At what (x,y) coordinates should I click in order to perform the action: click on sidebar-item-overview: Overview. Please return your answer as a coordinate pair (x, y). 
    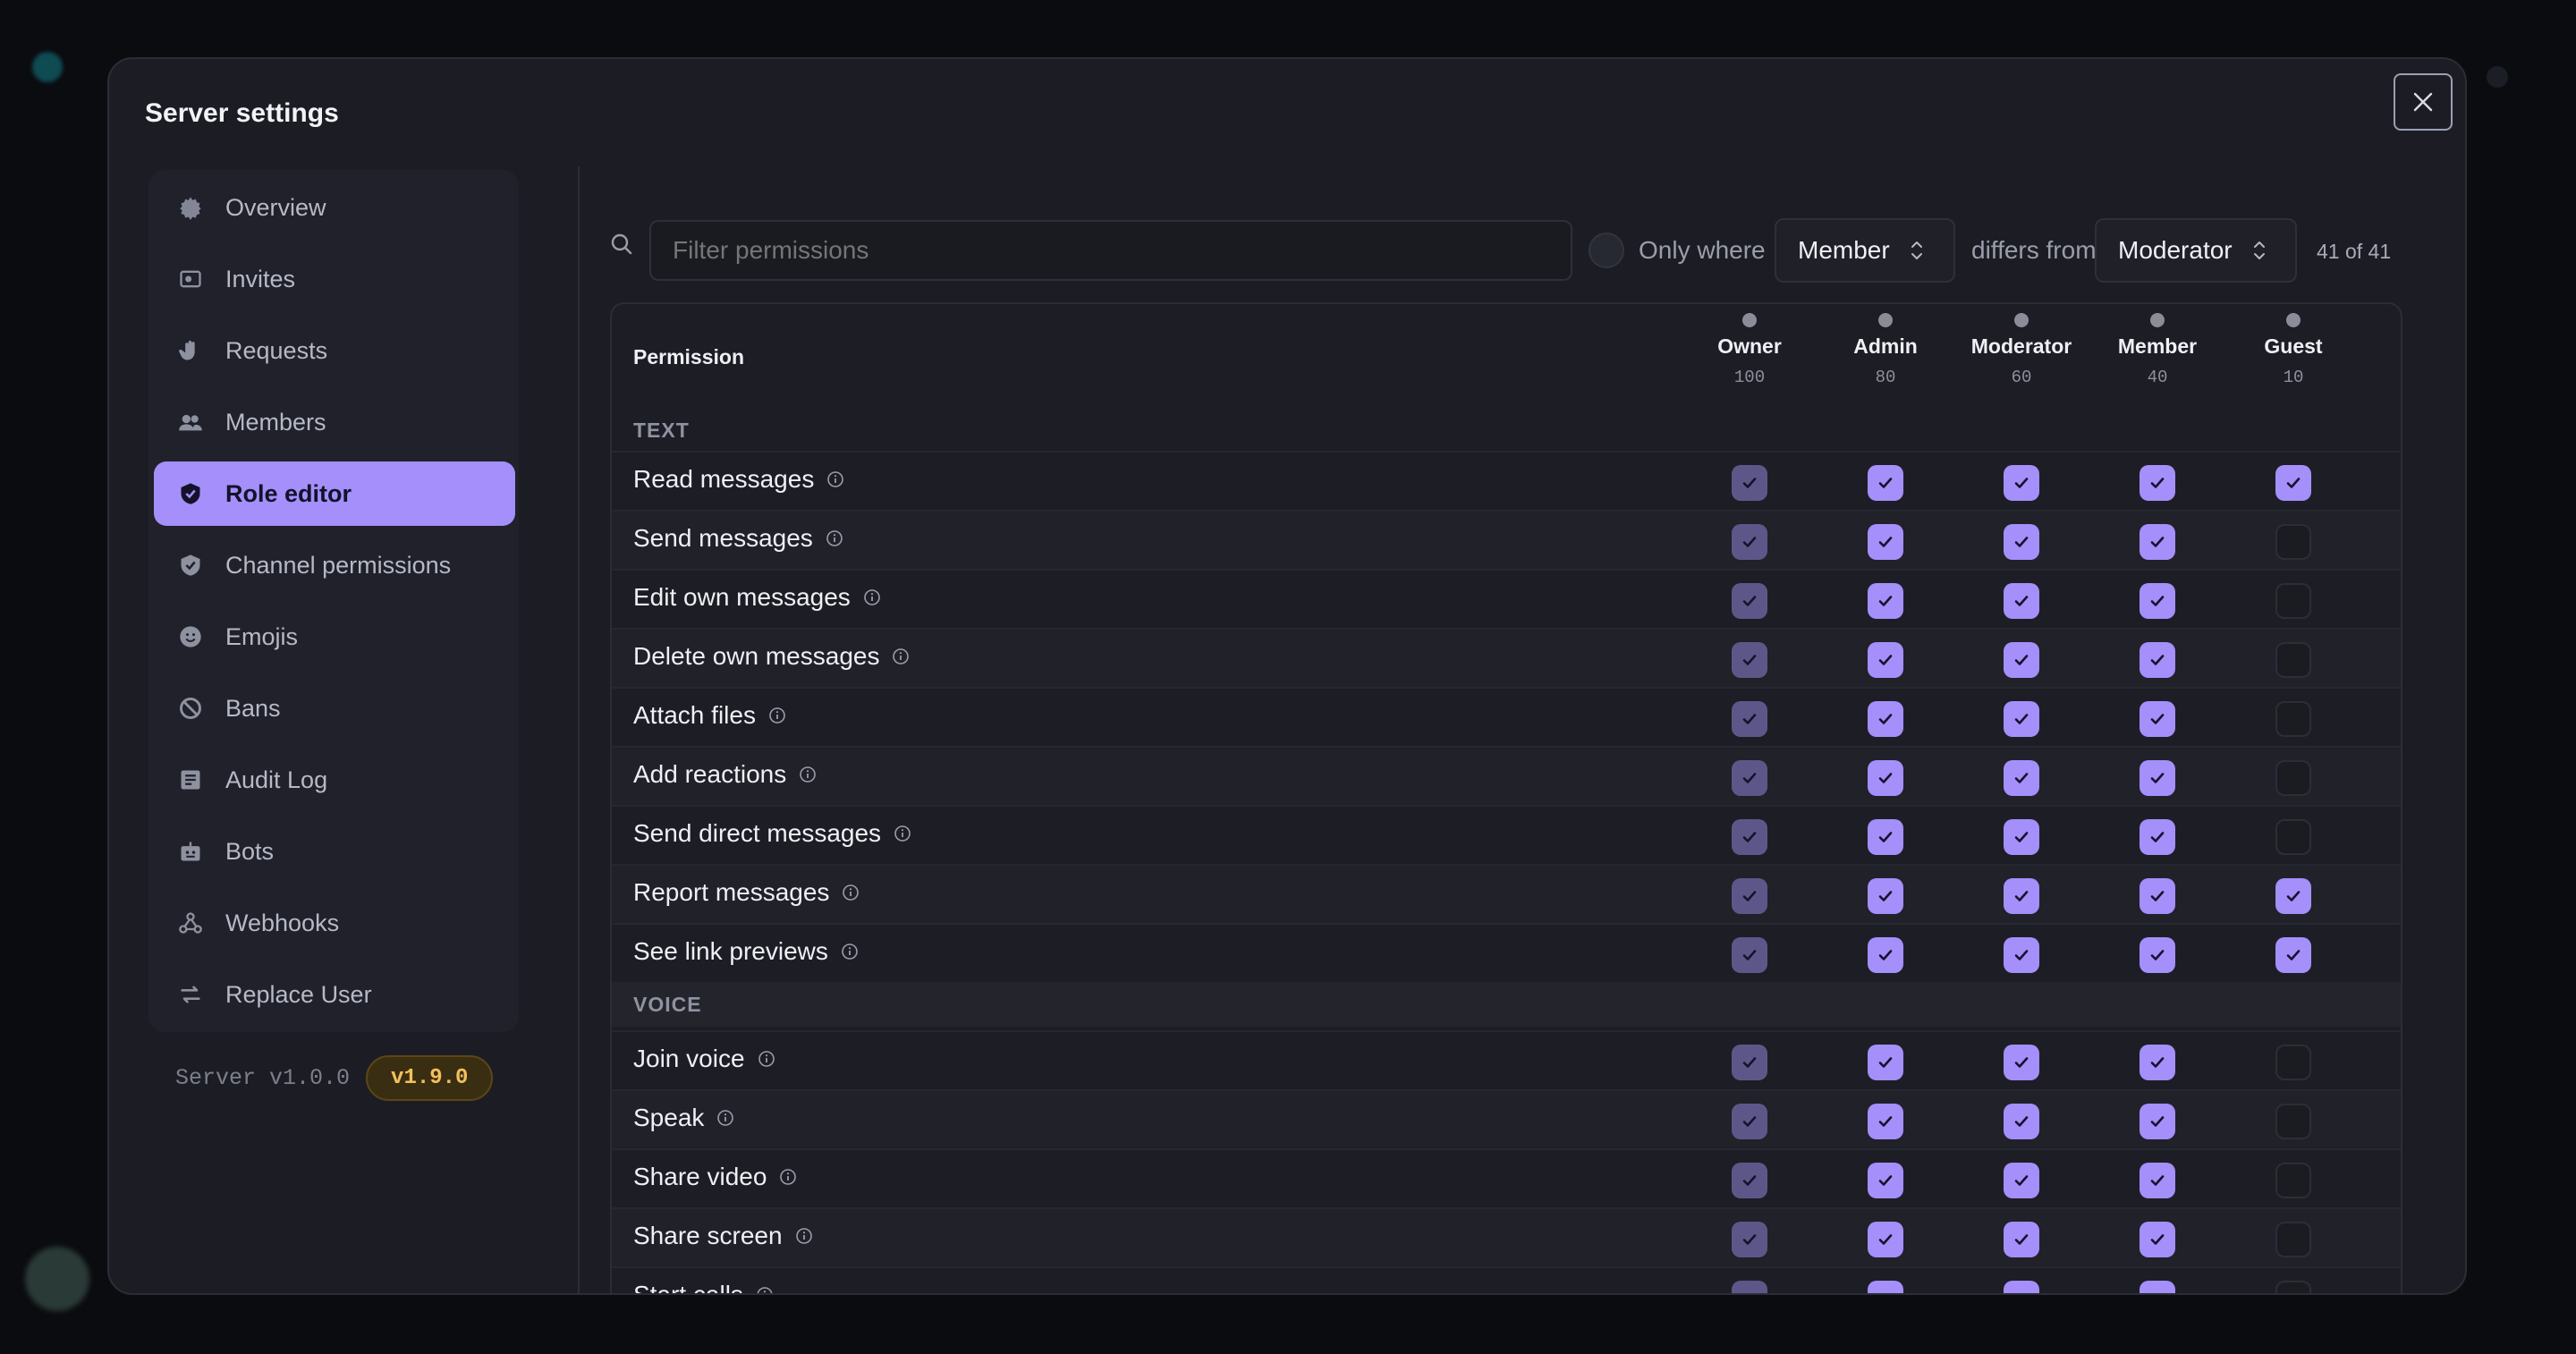
    Looking at the image, I should click on (334, 207).